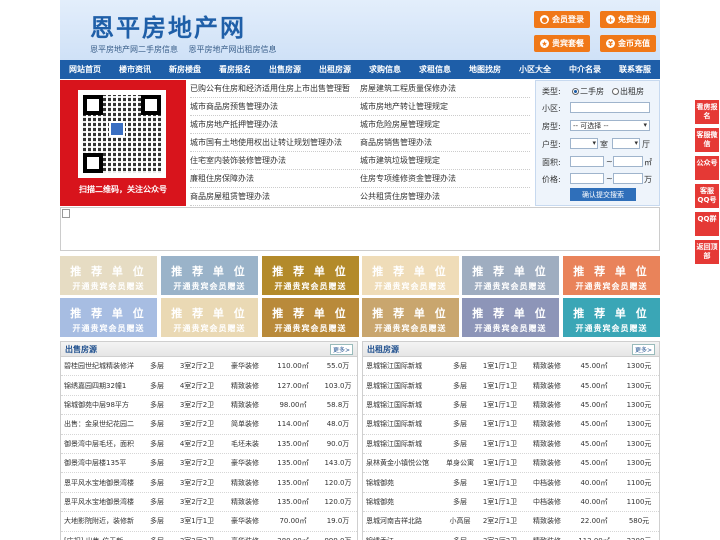  Describe the element at coordinates (209, 464) in the screenshot. I see `sale-listing-row: 御景湾中层楼135平 多层 3室2厅2卫 豪华装修 135.00㎡ 143.0万` at that location.